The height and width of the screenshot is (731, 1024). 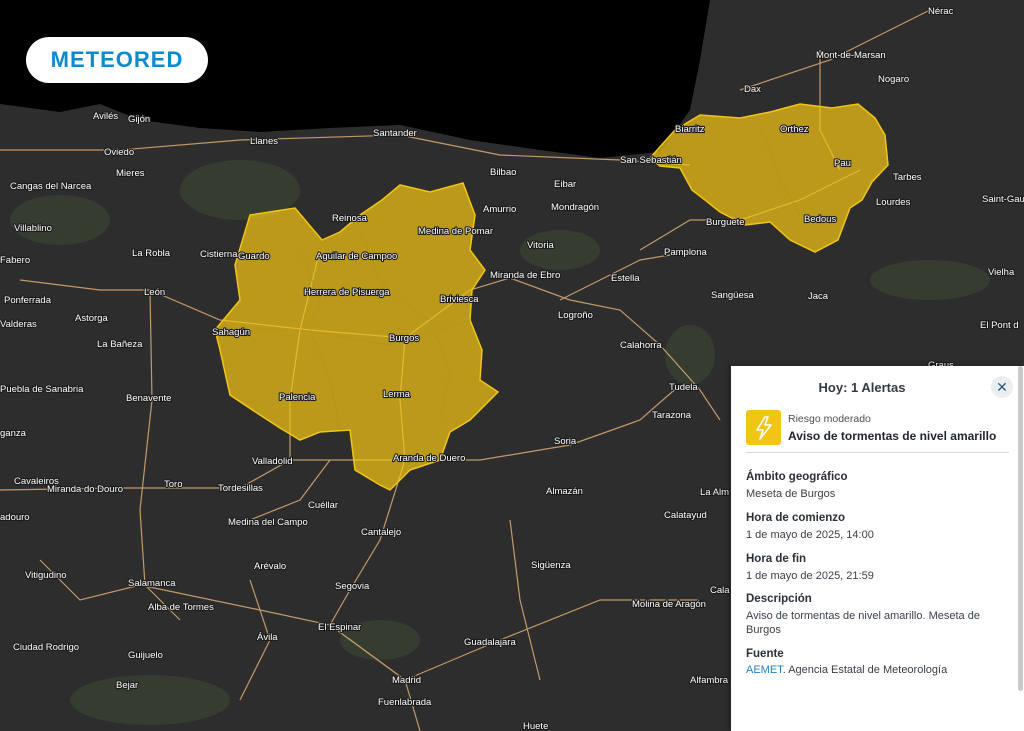 I want to click on city-label: León, so click(x=154, y=292).